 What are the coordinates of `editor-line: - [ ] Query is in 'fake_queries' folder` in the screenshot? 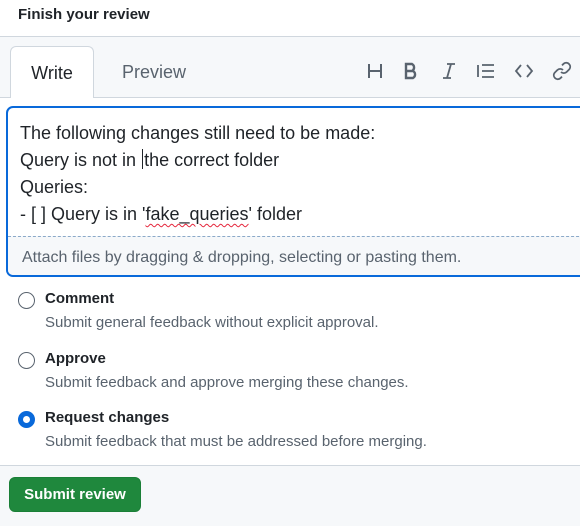 It's located at (161, 214).